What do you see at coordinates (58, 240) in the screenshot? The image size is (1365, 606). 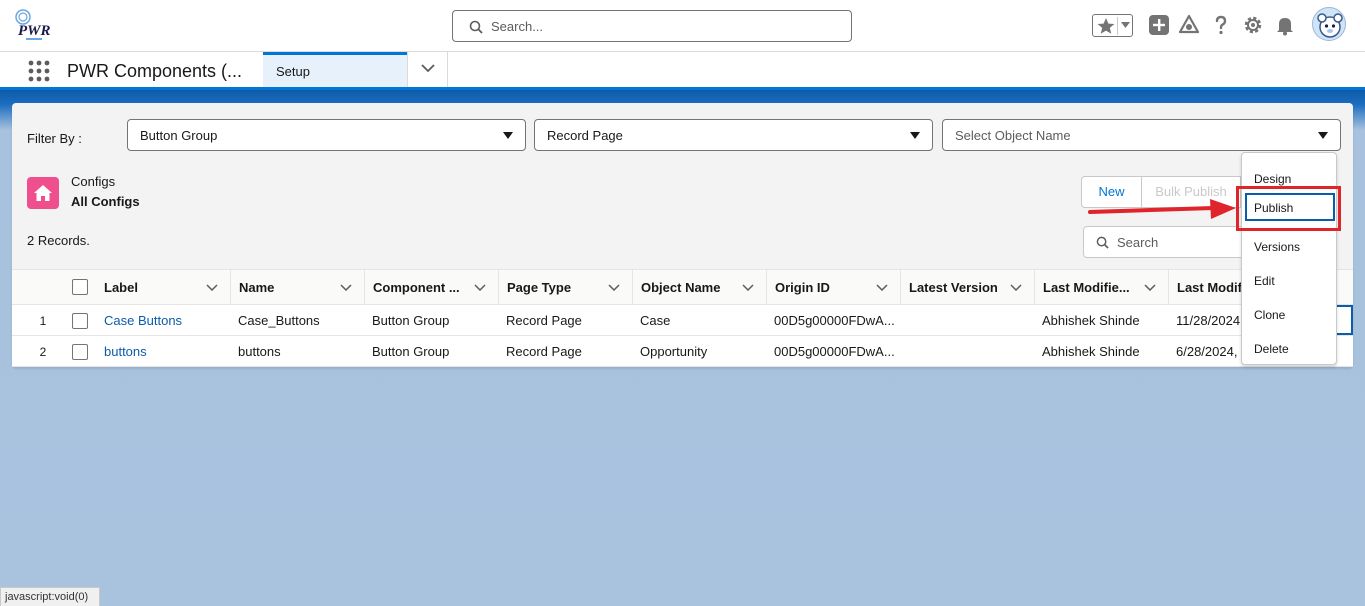 I see `record-count: 2 Records.` at bounding box center [58, 240].